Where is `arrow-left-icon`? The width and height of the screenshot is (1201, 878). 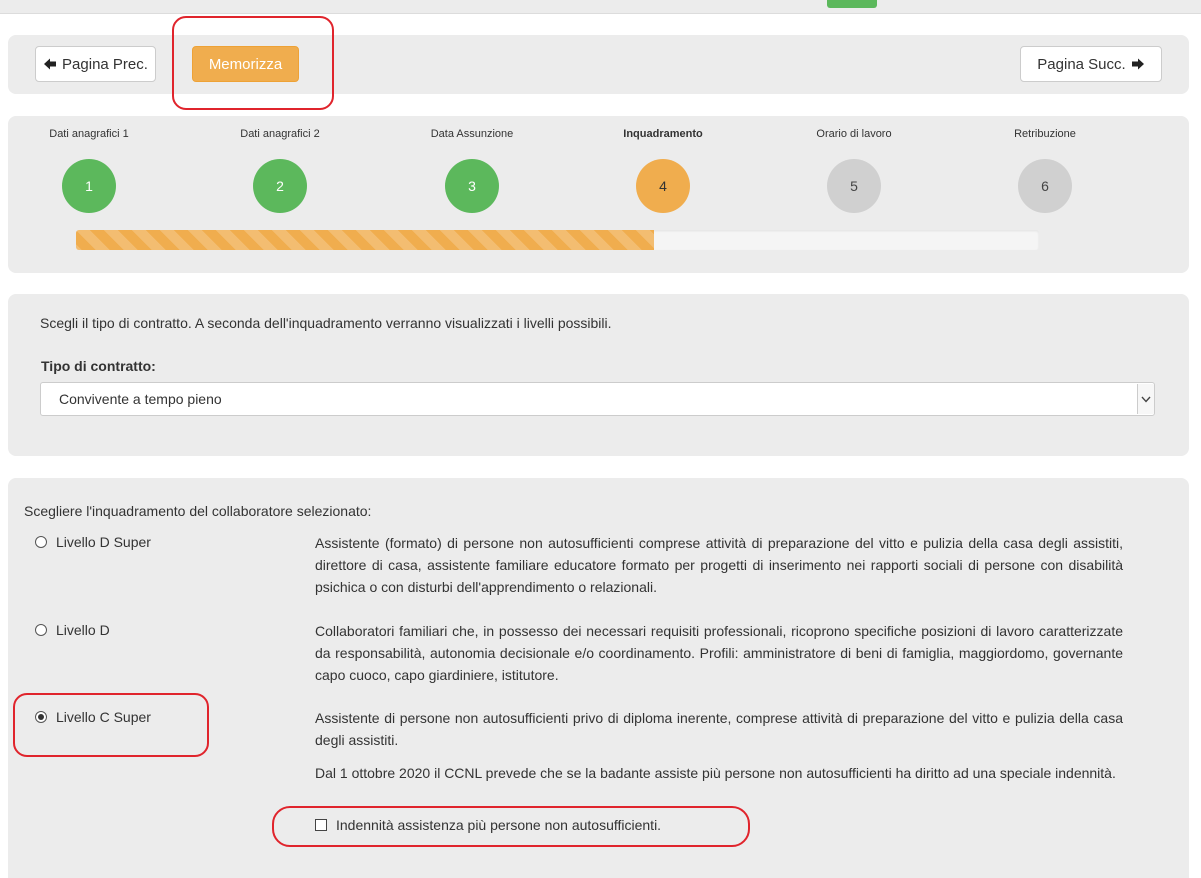 arrow-left-icon is located at coordinates (50, 64).